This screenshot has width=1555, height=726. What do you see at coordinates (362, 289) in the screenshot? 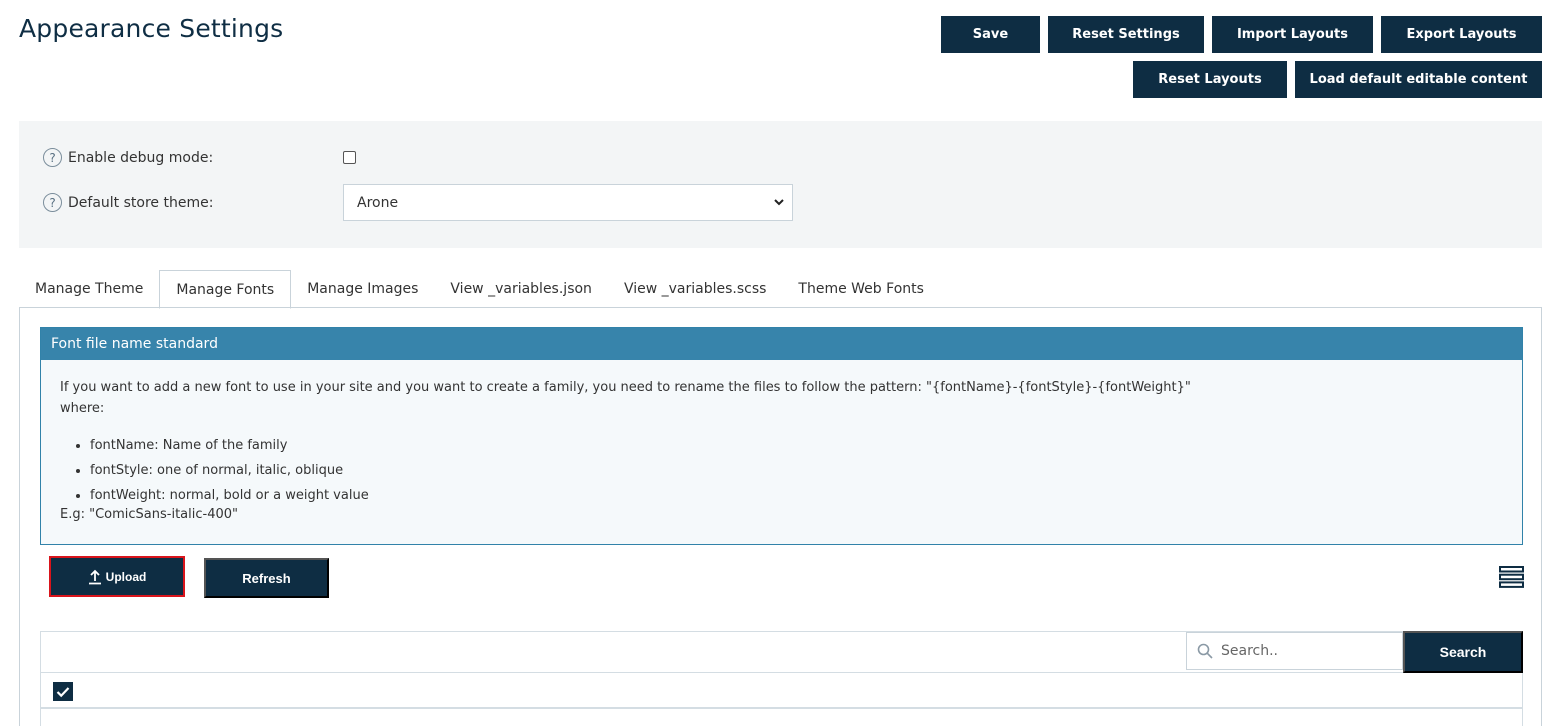
I see `tab-manage-images: Manage Images` at bounding box center [362, 289].